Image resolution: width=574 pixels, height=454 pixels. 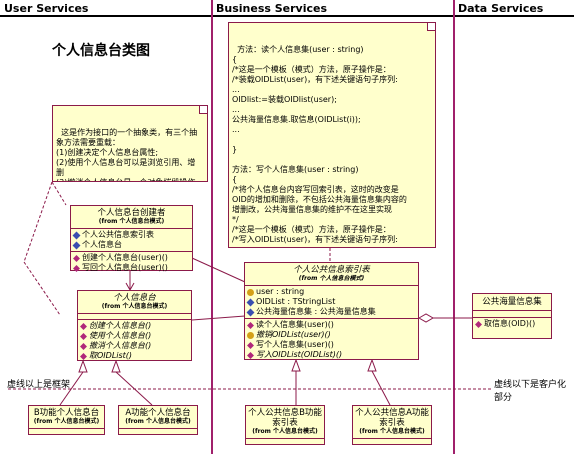 I want to click on attribute: OIDList : TStringList, so click(x=296, y=301).